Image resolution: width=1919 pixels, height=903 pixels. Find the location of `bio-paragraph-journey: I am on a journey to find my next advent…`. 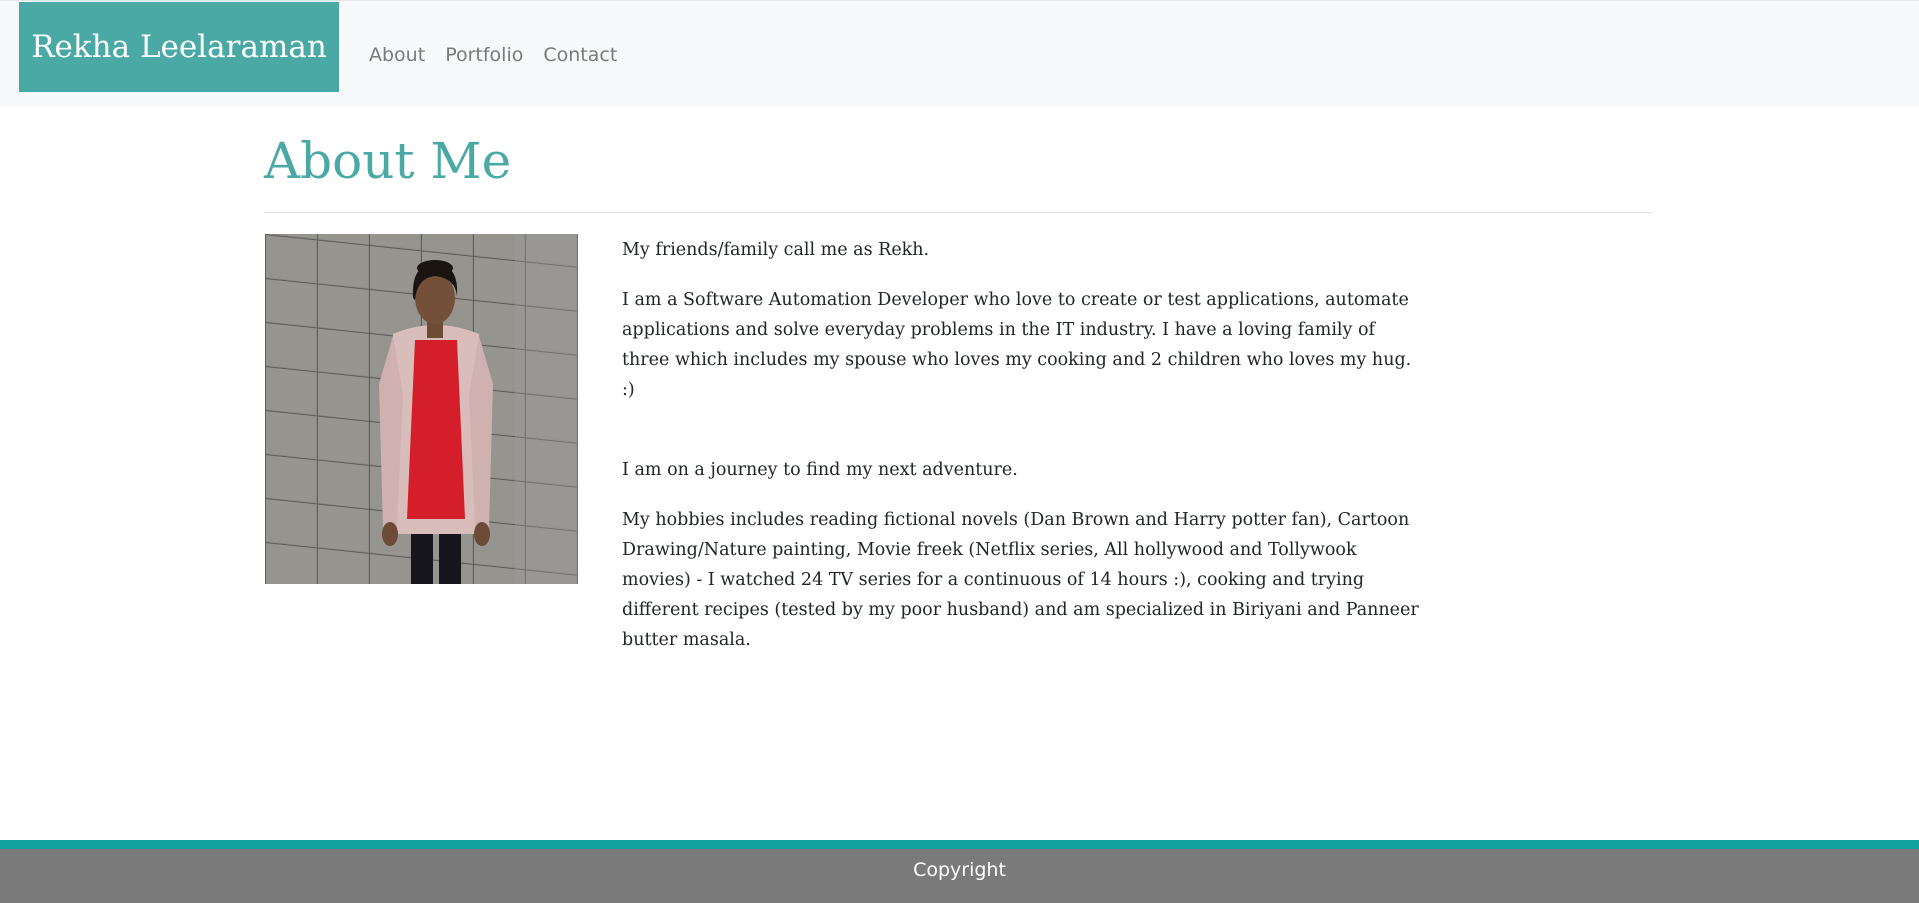

bio-paragraph-journey: I am on a journey to find my next advent… is located at coordinates (820, 470).